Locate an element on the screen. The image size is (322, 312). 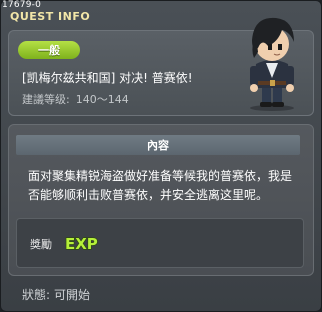
status-value: 可開始 is located at coordinates (72, 295).